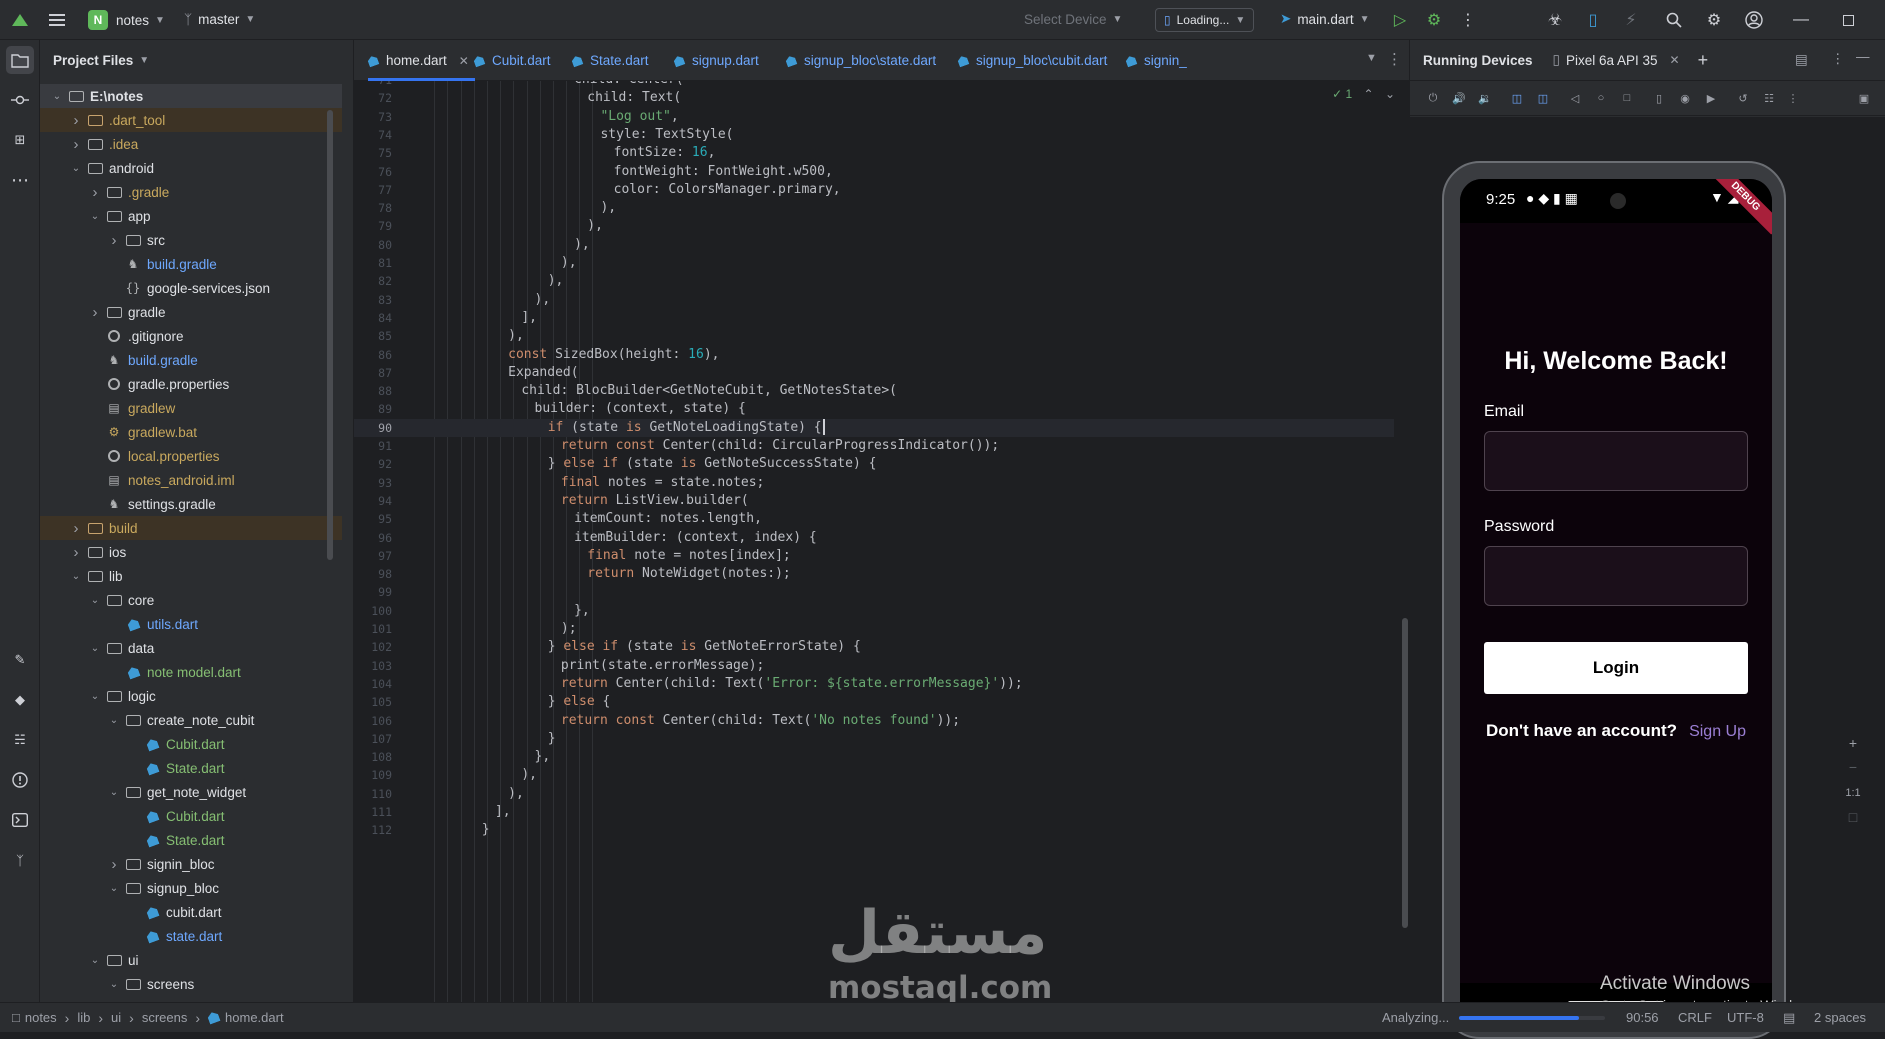  What do you see at coordinates (1659, 98) in the screenshot?
I see `fold-icon: ▯` at bounding box center [1659, 98].